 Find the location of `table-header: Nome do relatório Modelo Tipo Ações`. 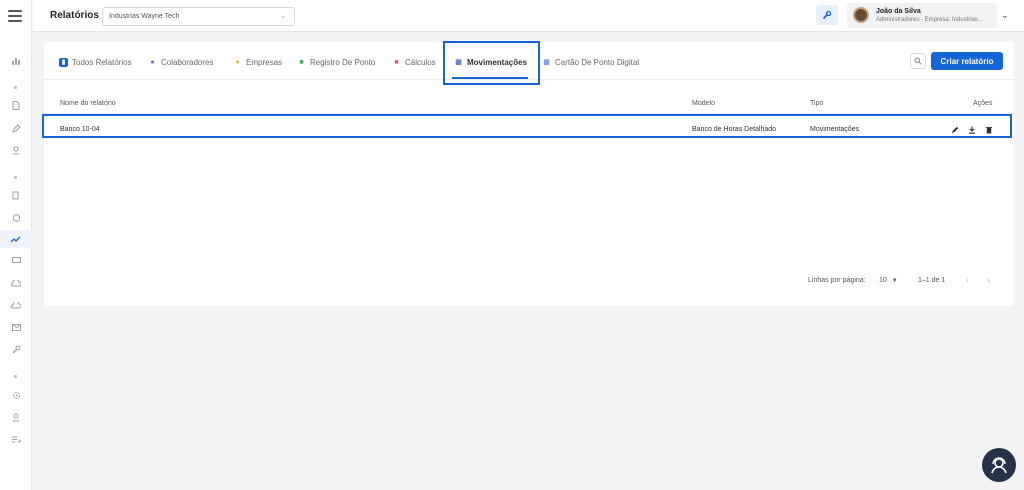

table-header: Nome do relatório Modelo Tipo Ações is located at coordinates (529, 103).